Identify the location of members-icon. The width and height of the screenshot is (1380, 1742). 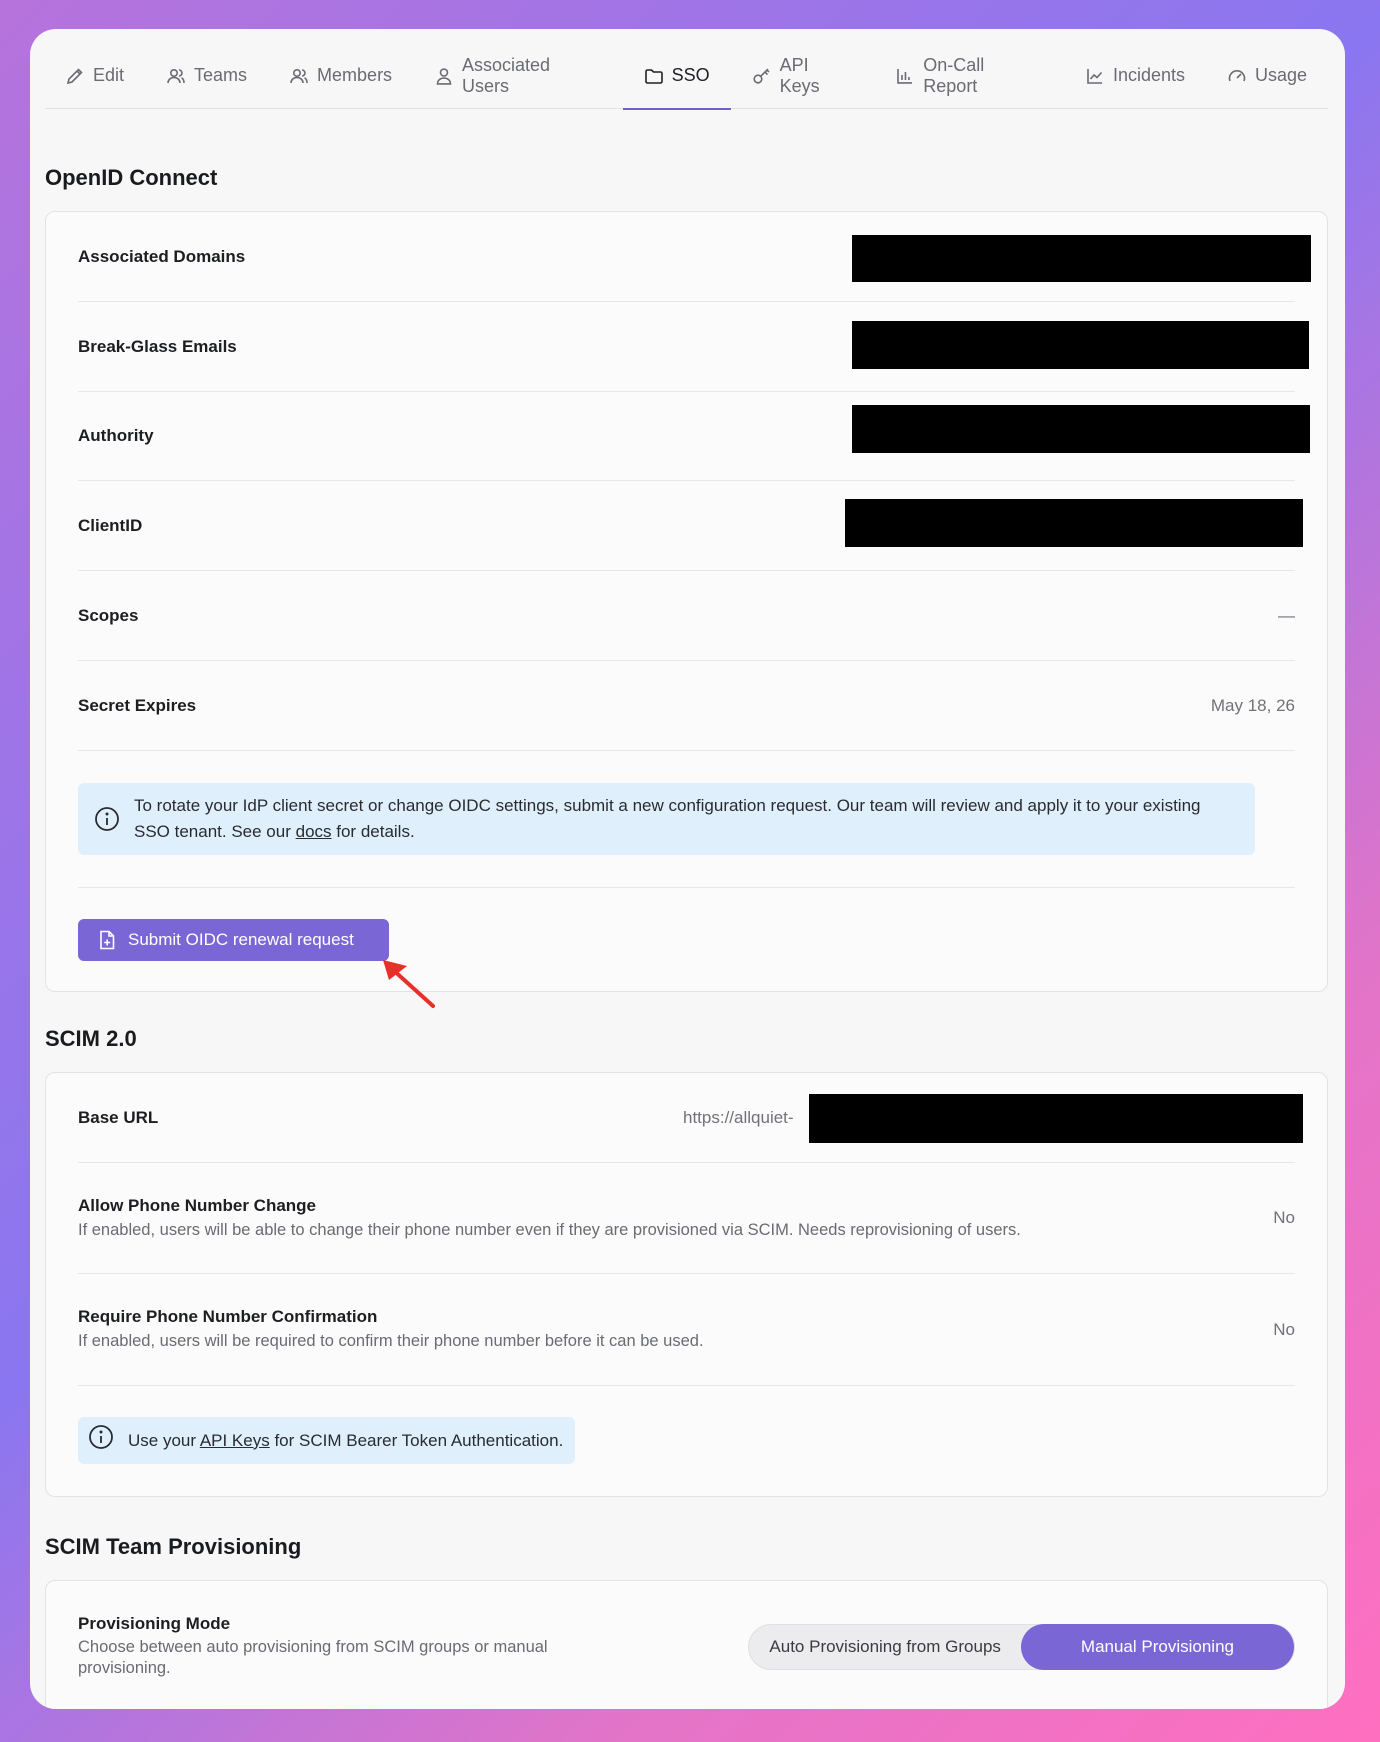
(299, 75).